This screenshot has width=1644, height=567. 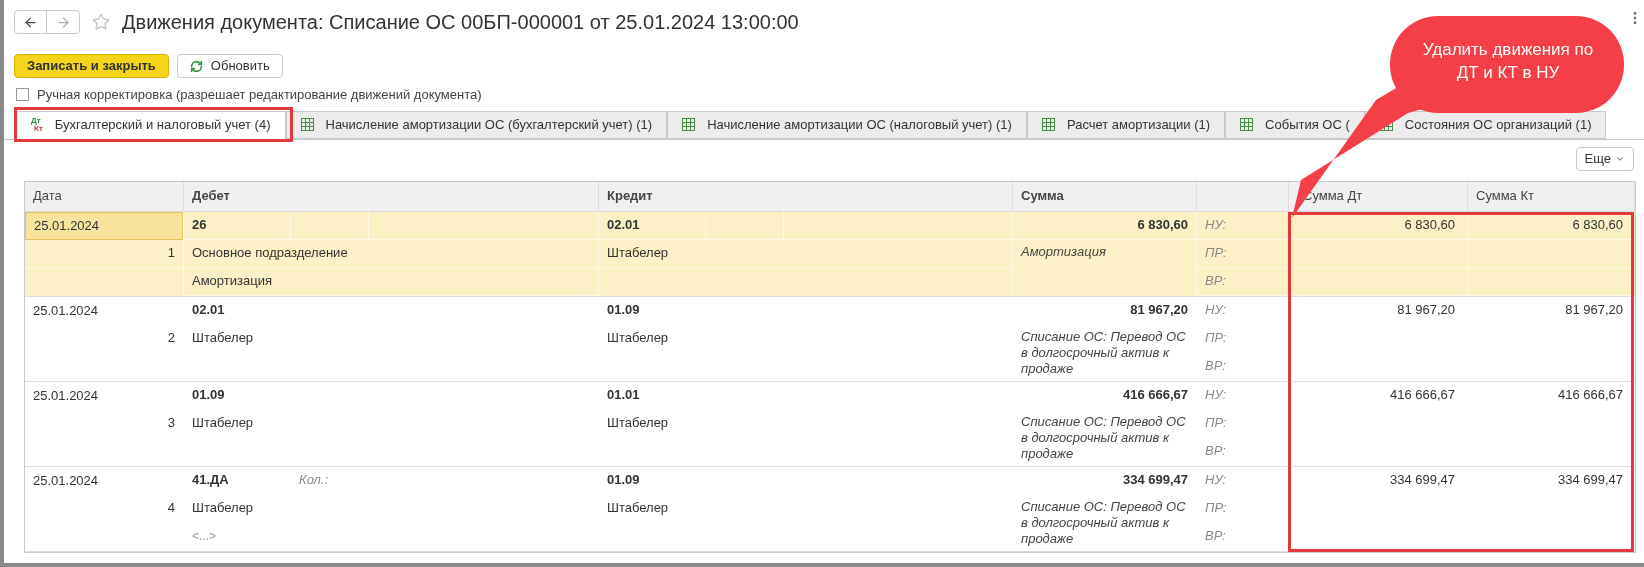 What do you see at coordinates (1155, 480) in the screenshot?
I see `amount-cell-text: 334 699,47` at bounding box center [1155, 480].